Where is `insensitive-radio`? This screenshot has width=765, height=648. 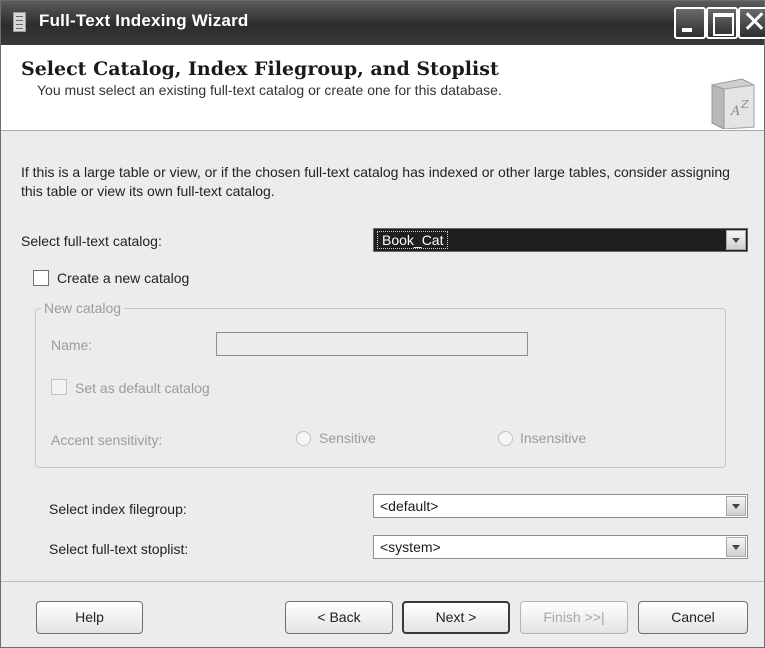 insensitive-radio is located at coordinates (505, 438).